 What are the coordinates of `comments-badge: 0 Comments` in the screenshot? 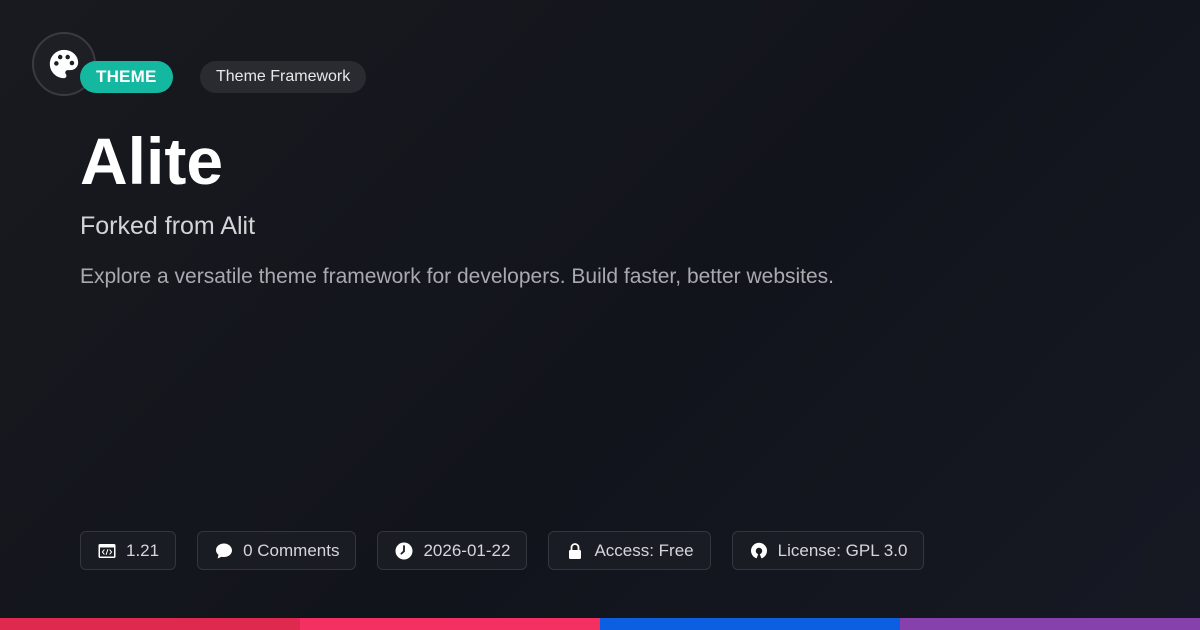 It's located at (277, 550).